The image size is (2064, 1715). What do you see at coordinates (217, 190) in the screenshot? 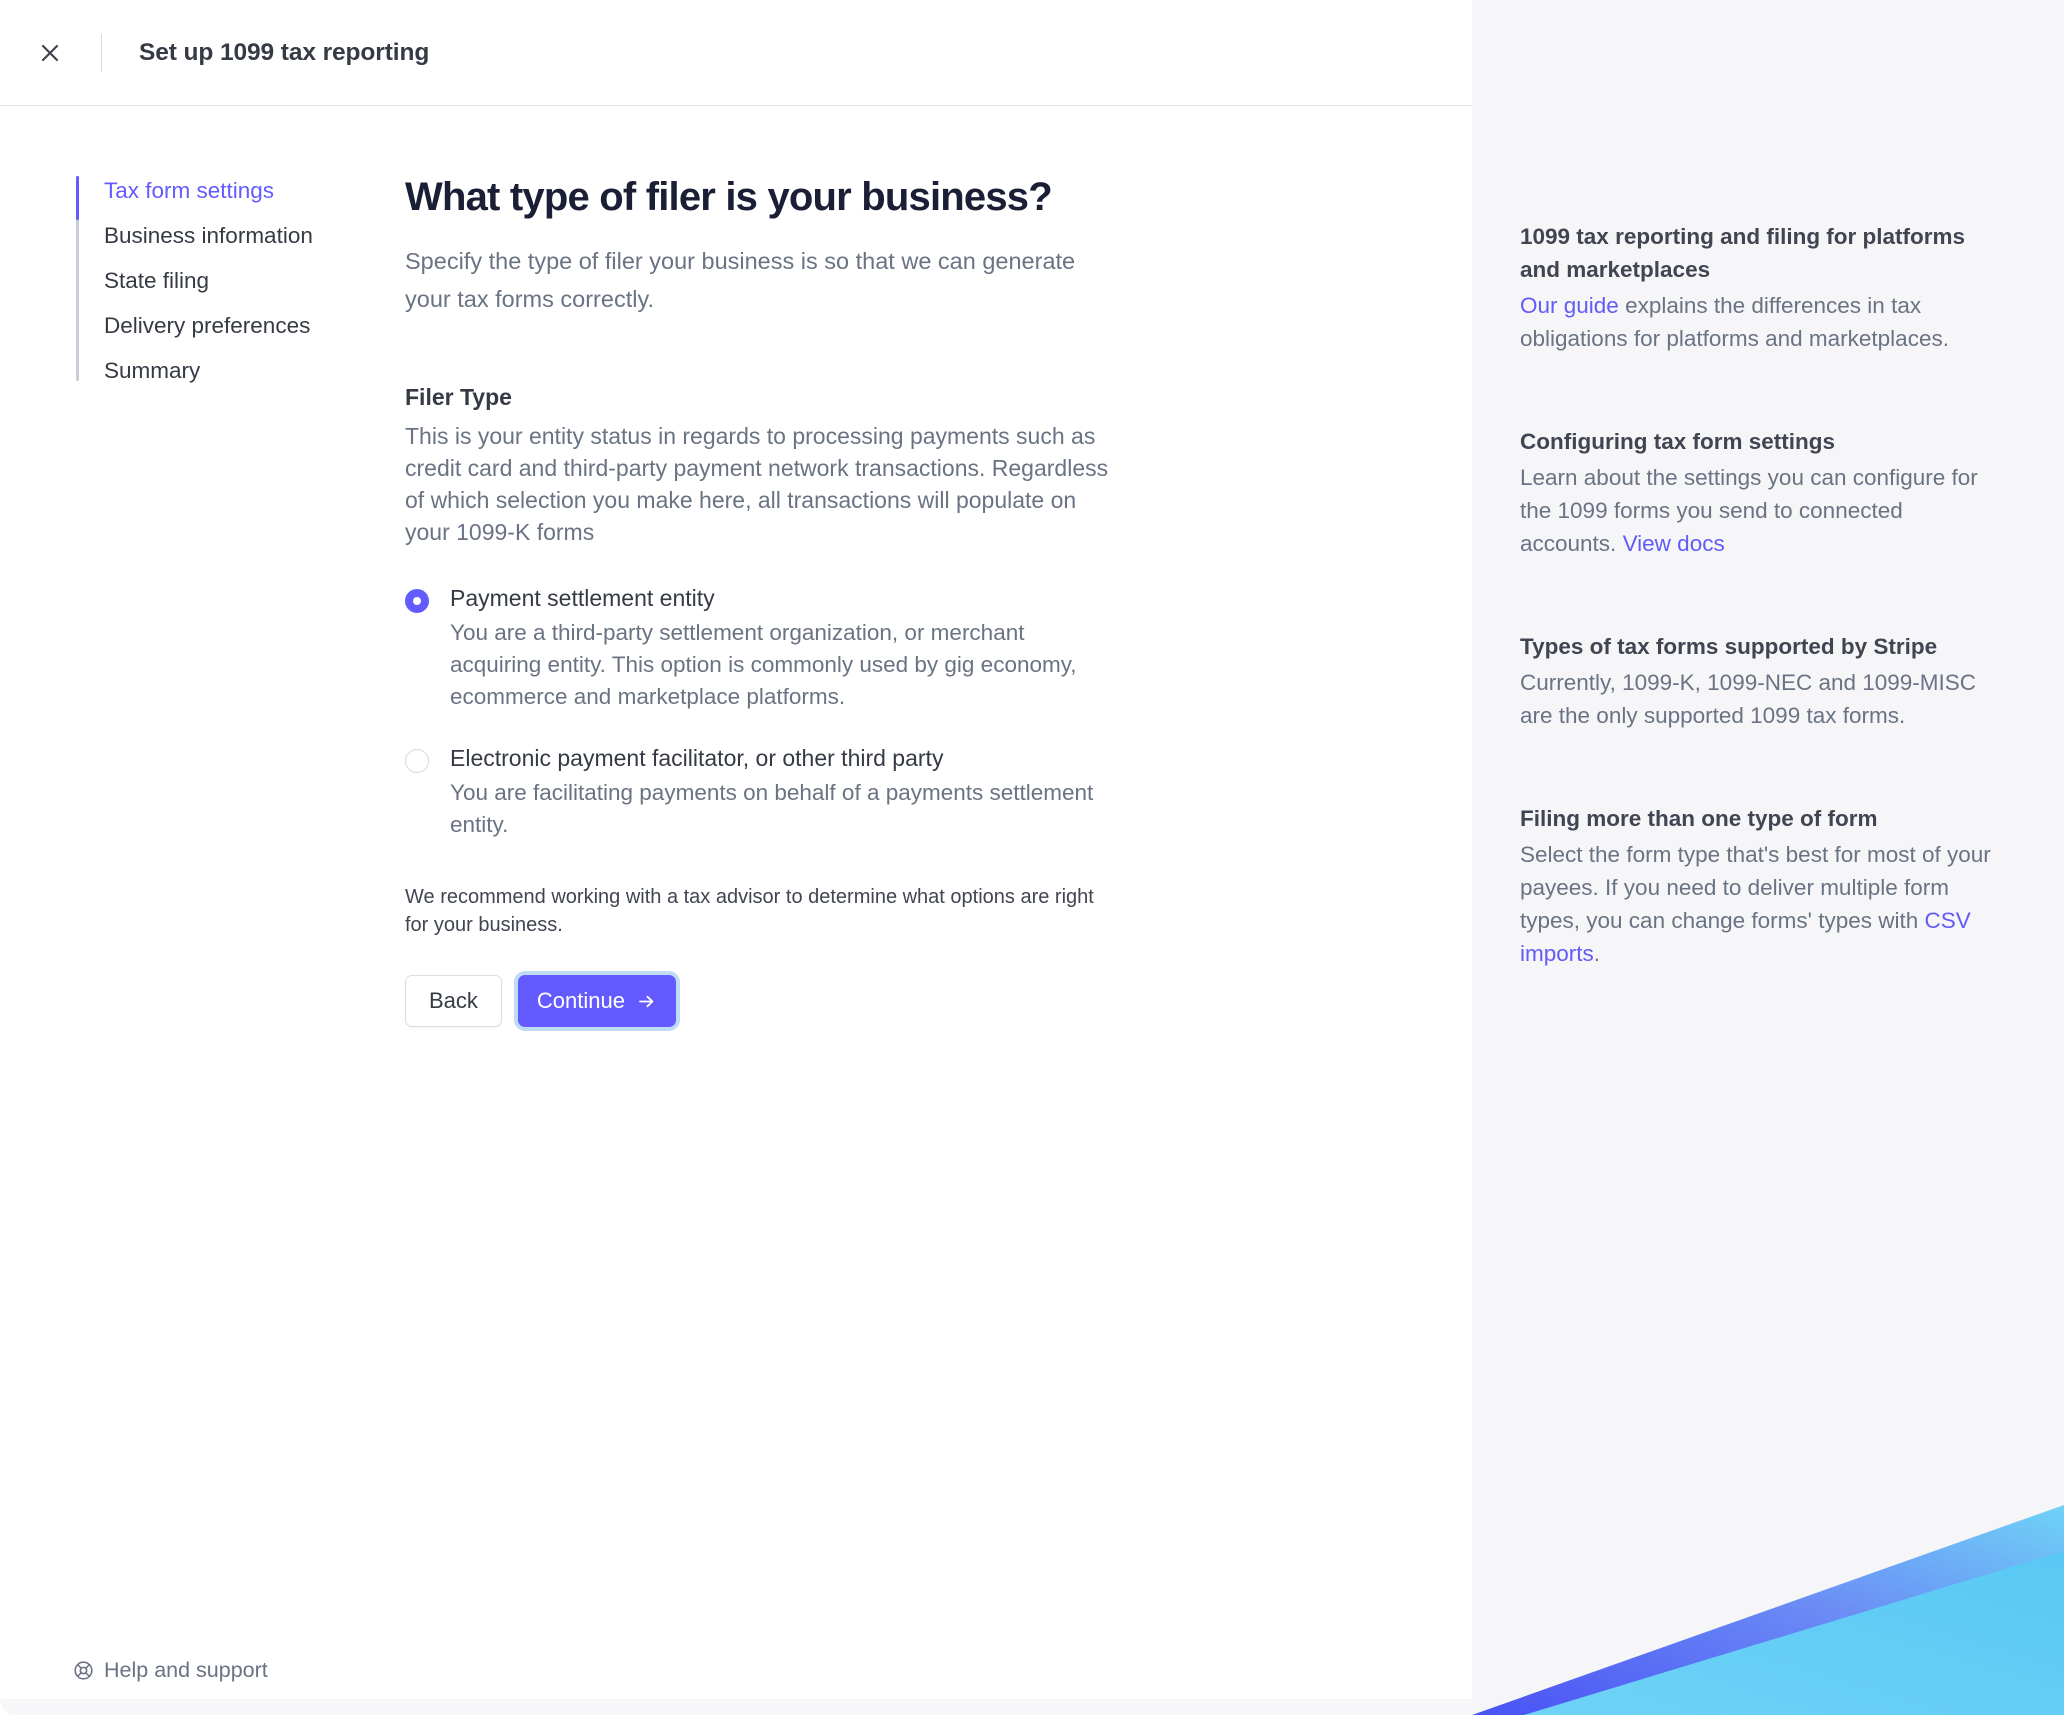
I see `sidebar-item-tax-form-settings: Tax form settings` at bounding box center [217, 190].